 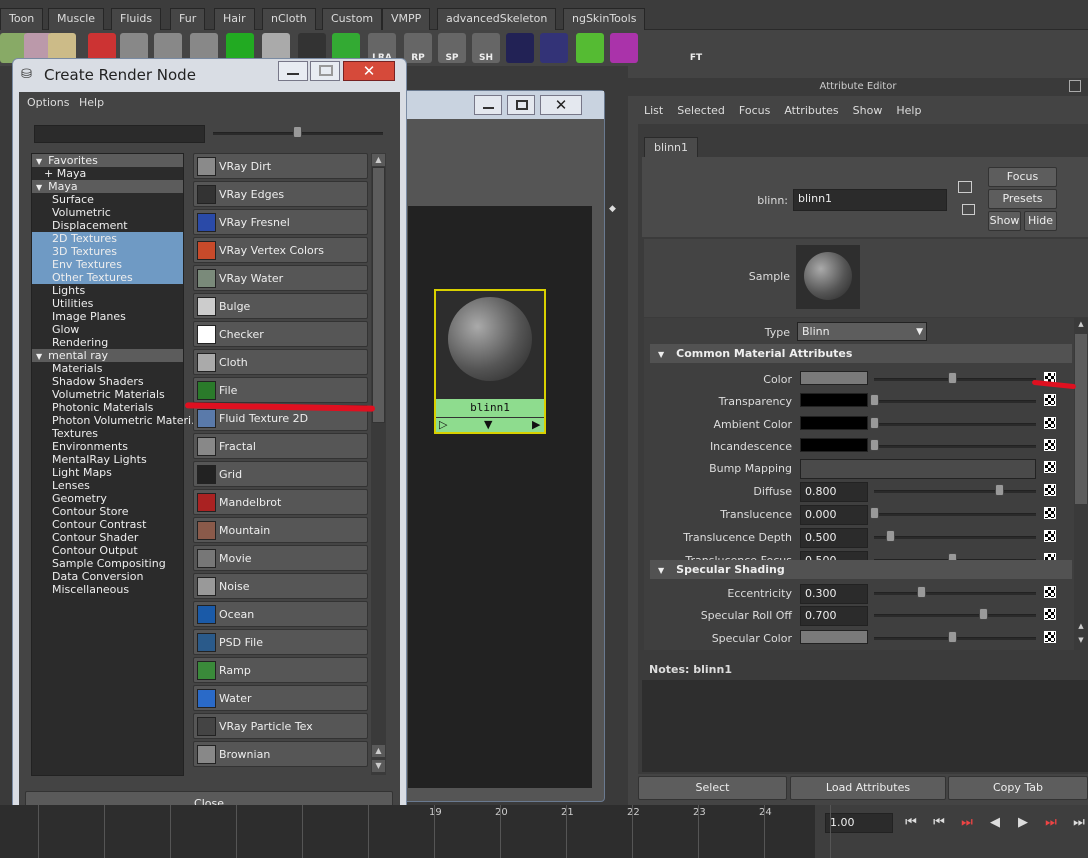 What do you see at coordinates (834, 636) in the screenshot?
I see `specular-color-swatch` at bounding box center [834, 636].